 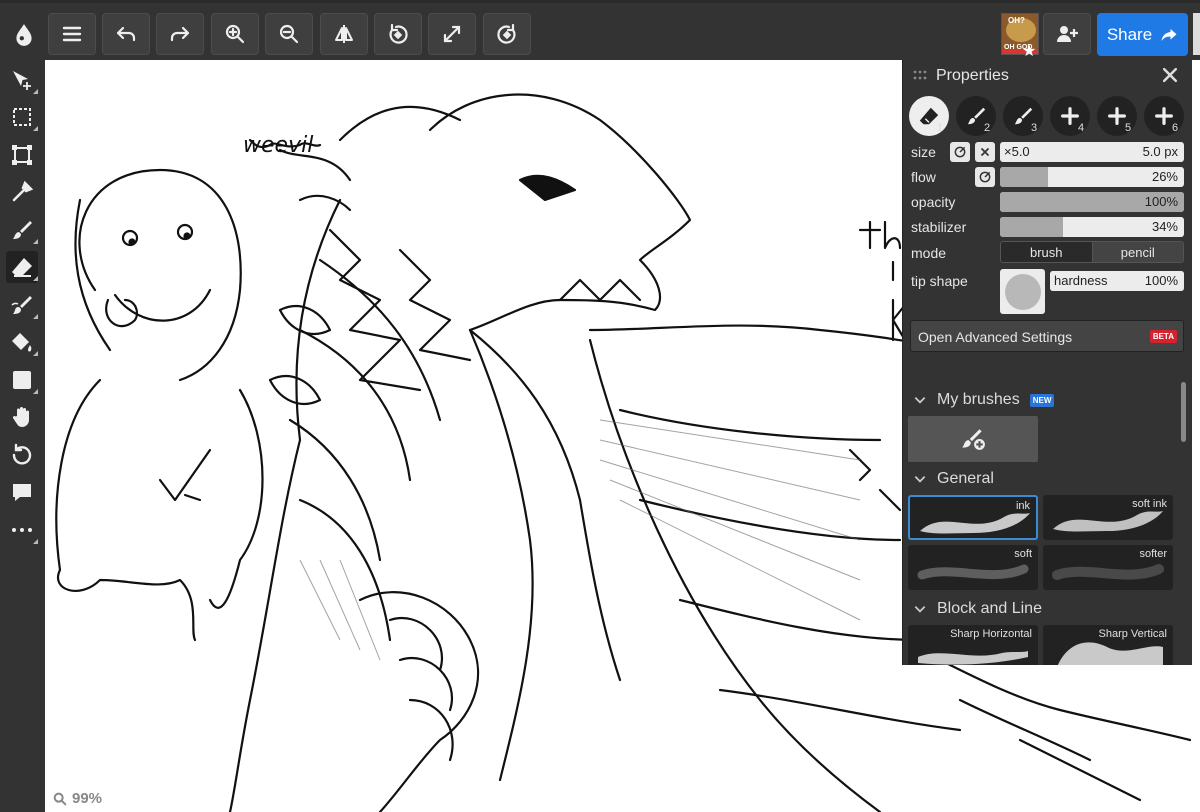 I want to click on mode-toggle: brush pencil, so click(x=1092, y=252).